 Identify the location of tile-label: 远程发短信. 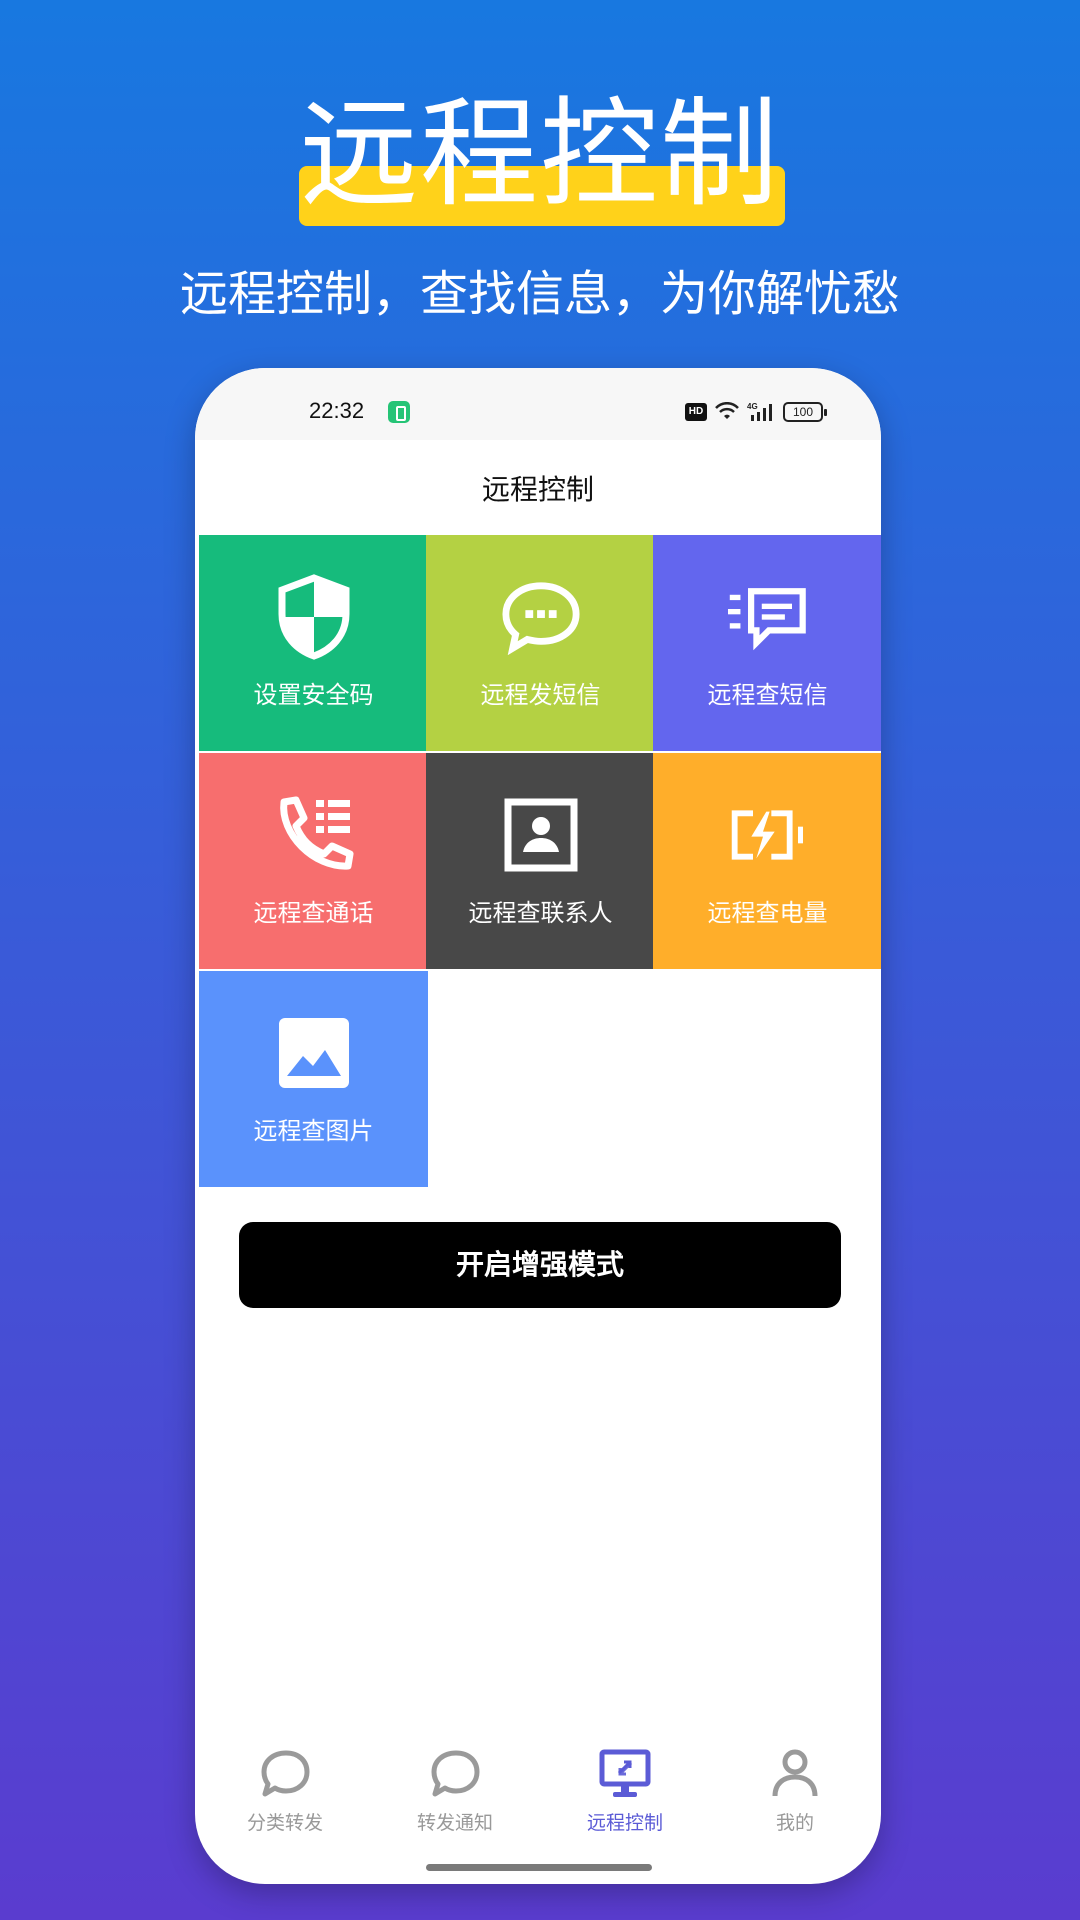
(540, 695).